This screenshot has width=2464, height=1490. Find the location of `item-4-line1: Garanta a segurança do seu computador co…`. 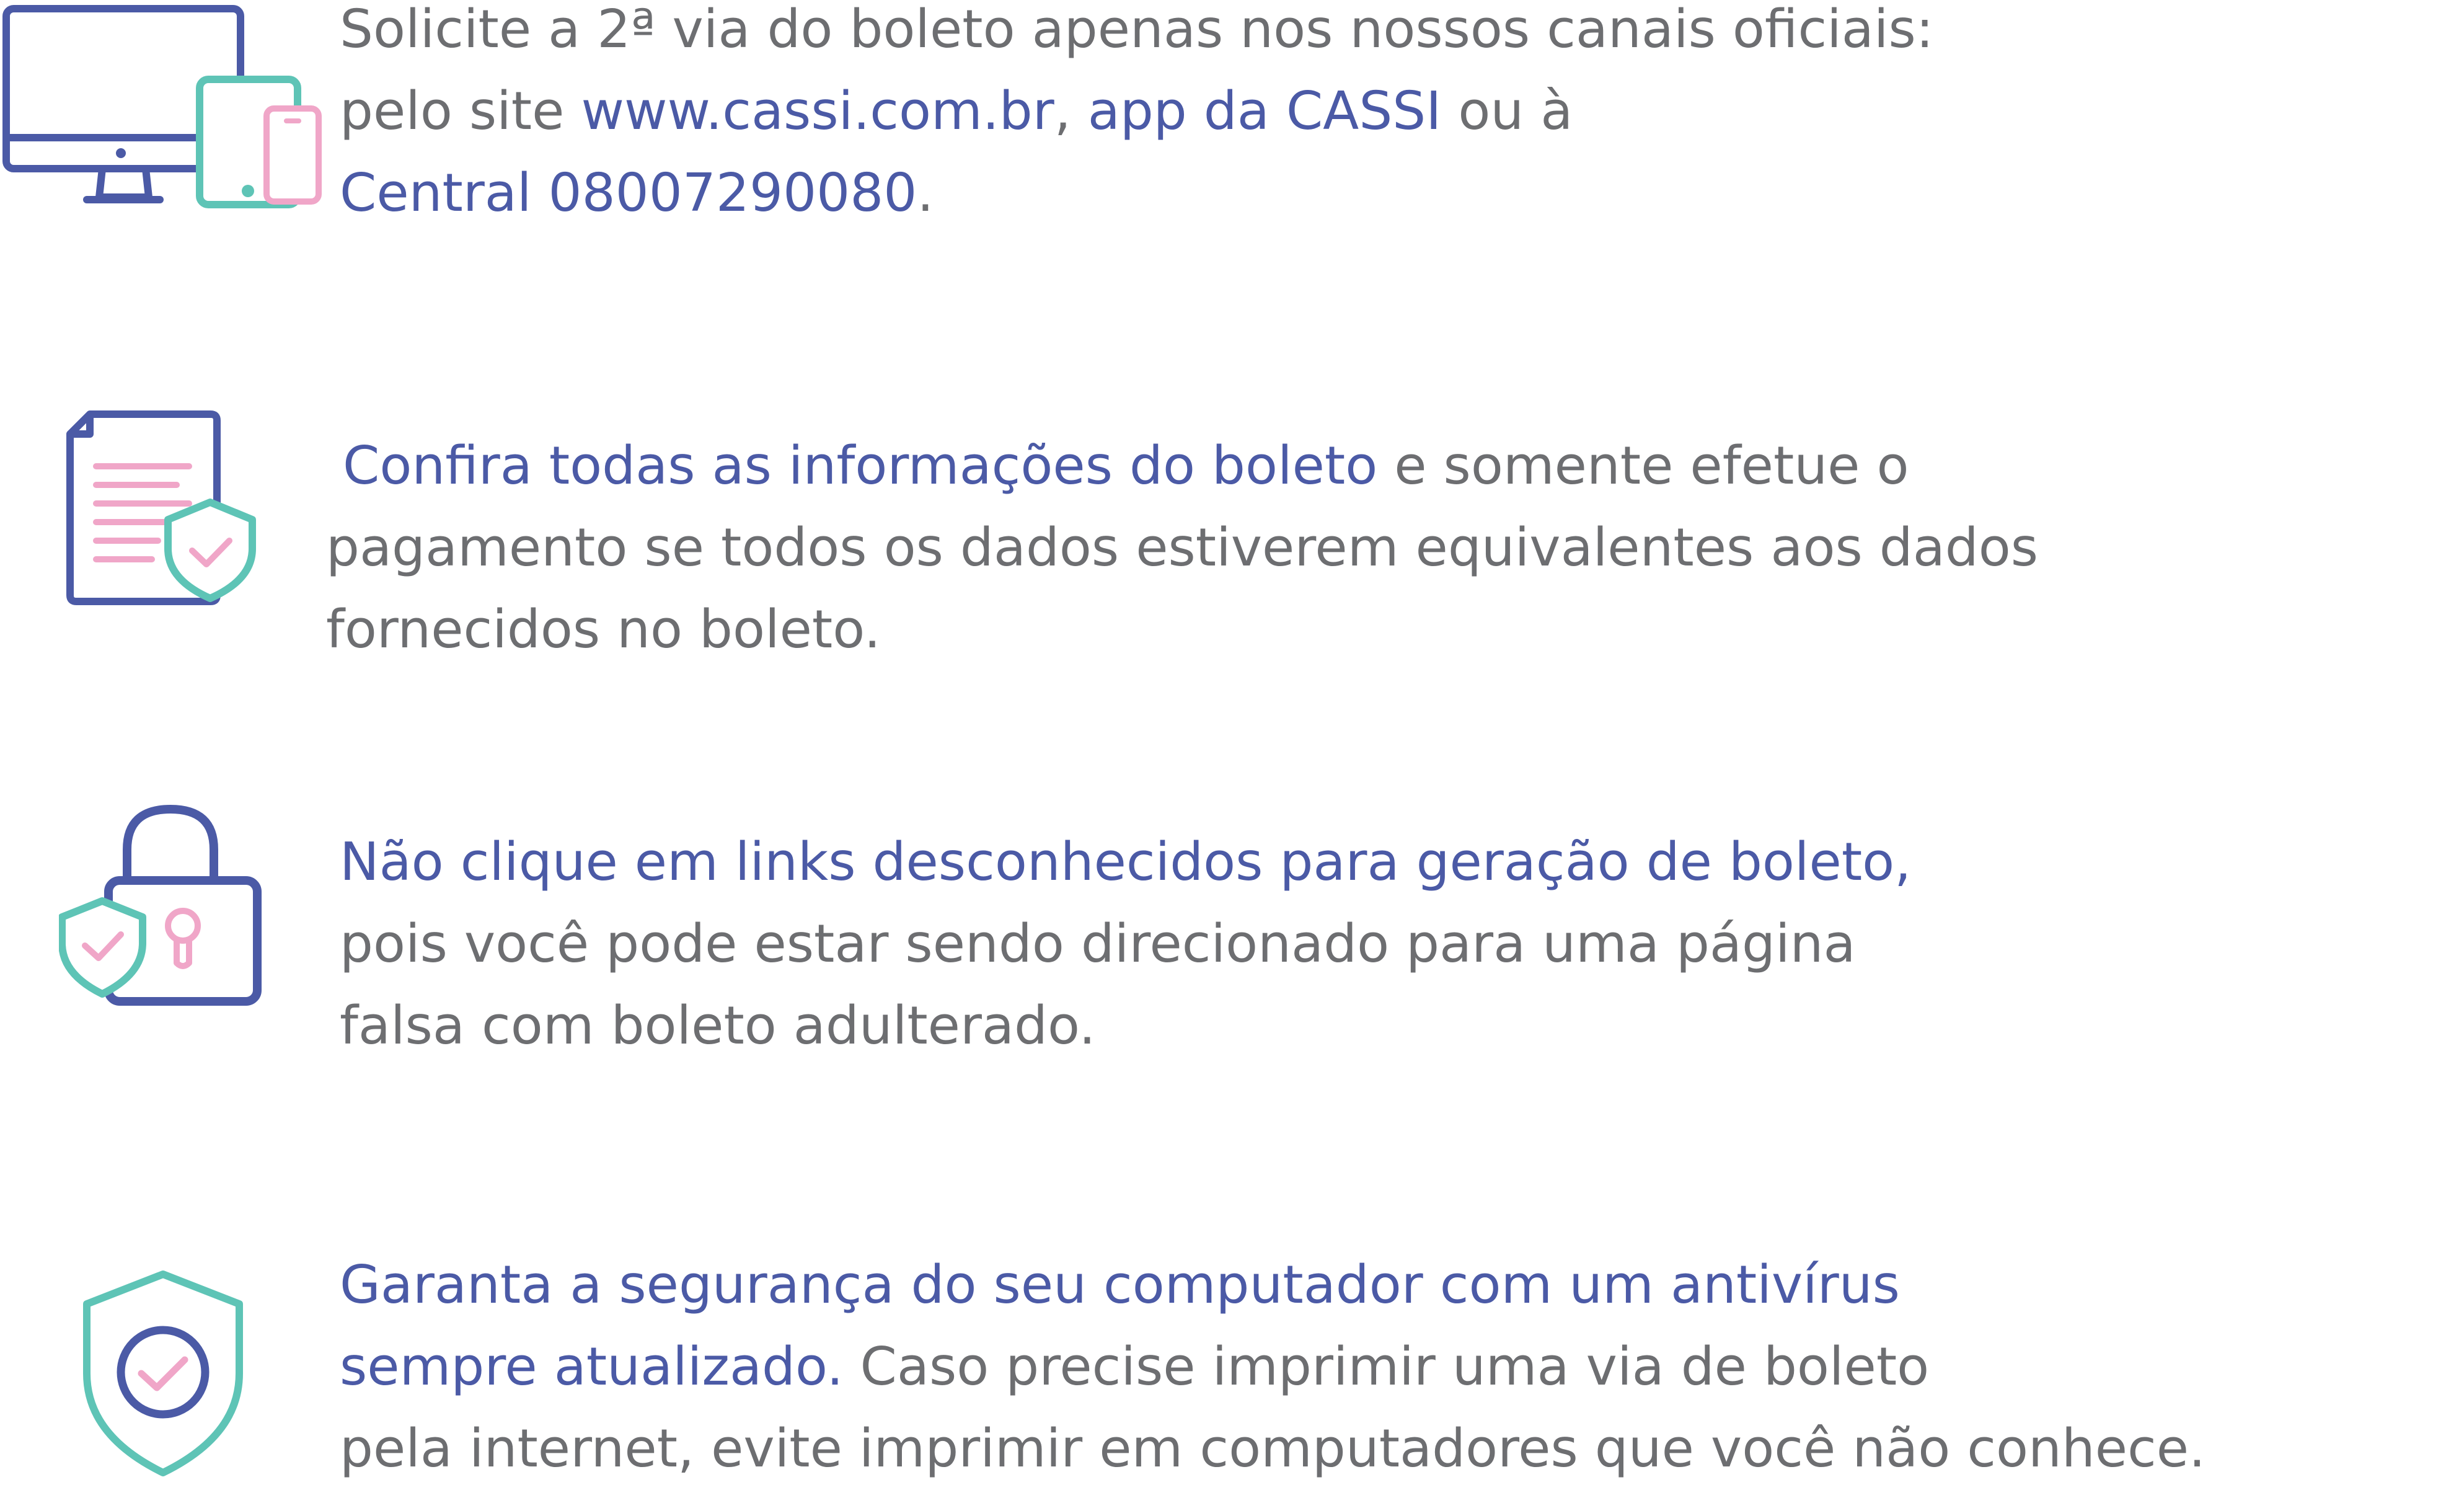

item-4-line1: Garanta a segurança do seu computador co… is located at coordinates (1120, 1285).